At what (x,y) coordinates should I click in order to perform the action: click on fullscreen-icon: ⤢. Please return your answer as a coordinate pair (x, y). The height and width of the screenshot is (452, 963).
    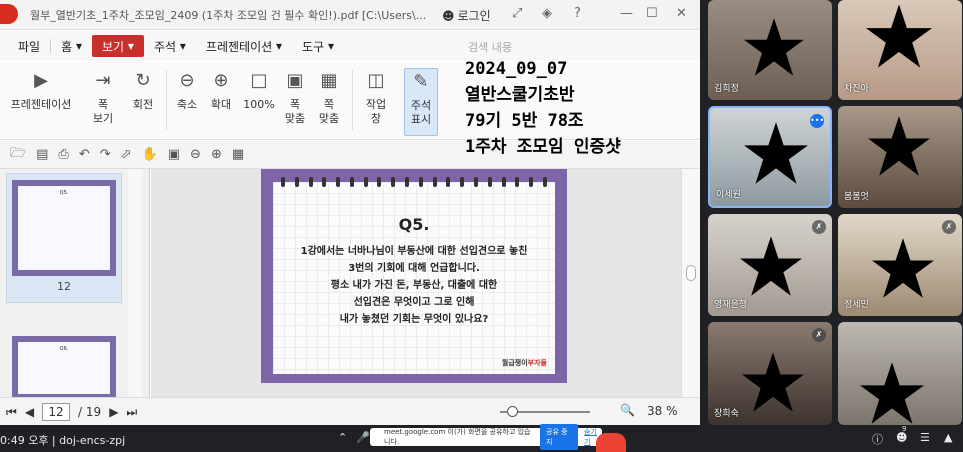
    Looking at the image, I should click on (517, 13).